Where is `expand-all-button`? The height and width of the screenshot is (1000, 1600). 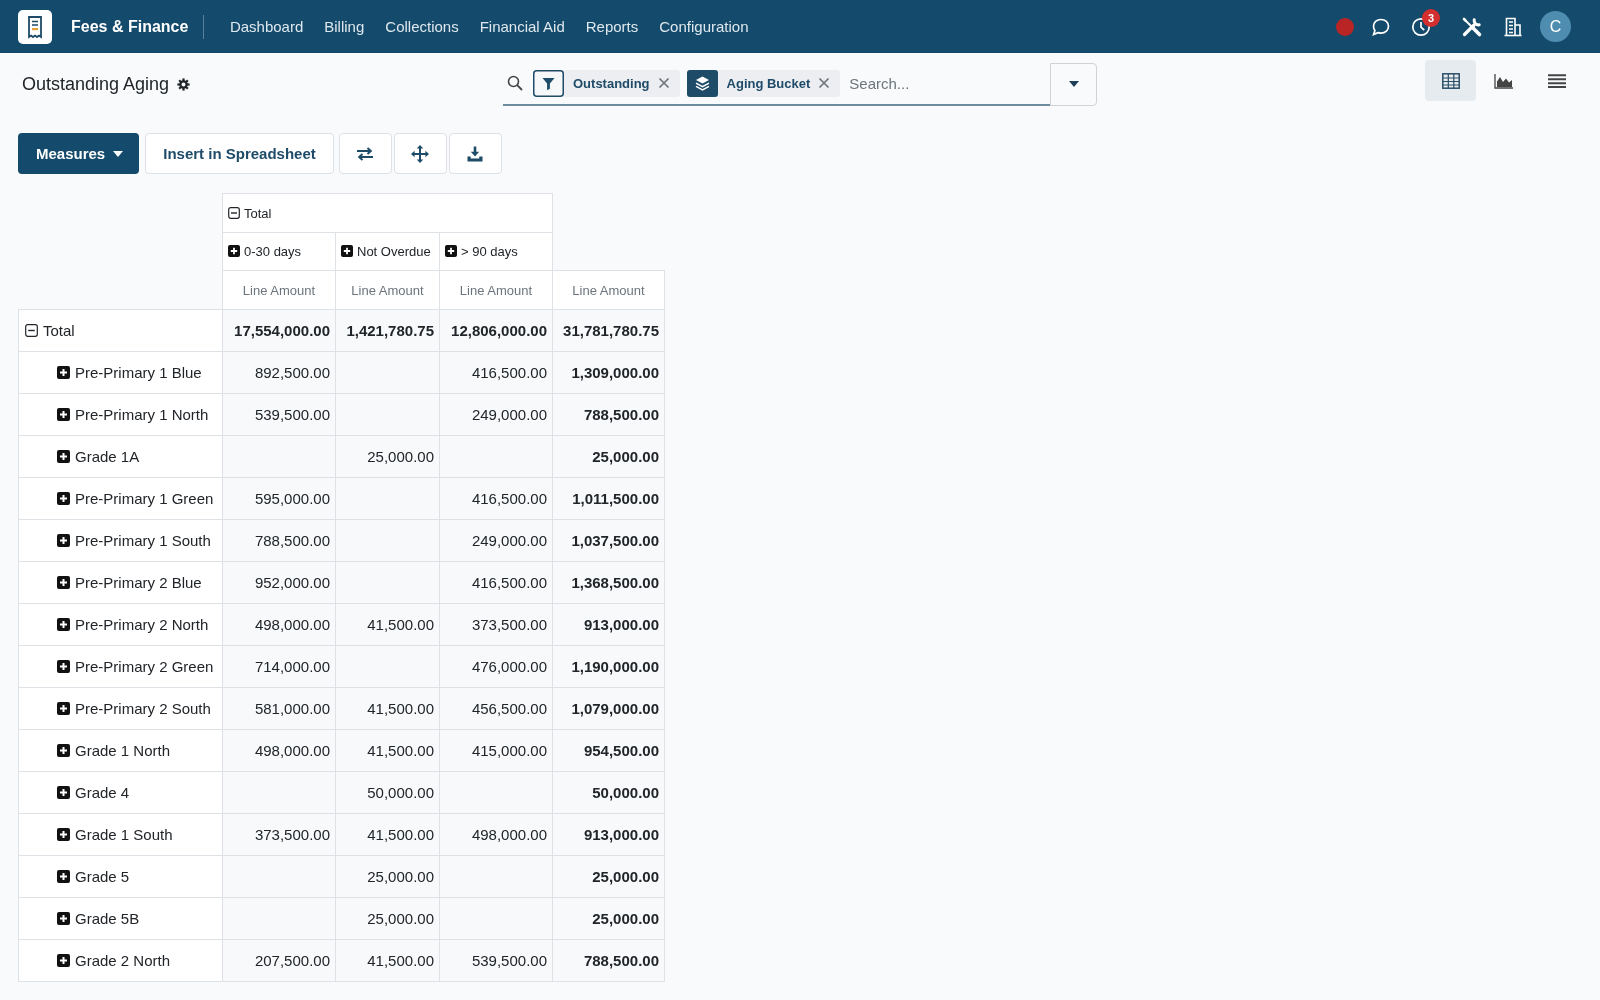
expand-all-button is located at coordinates (420, 153).